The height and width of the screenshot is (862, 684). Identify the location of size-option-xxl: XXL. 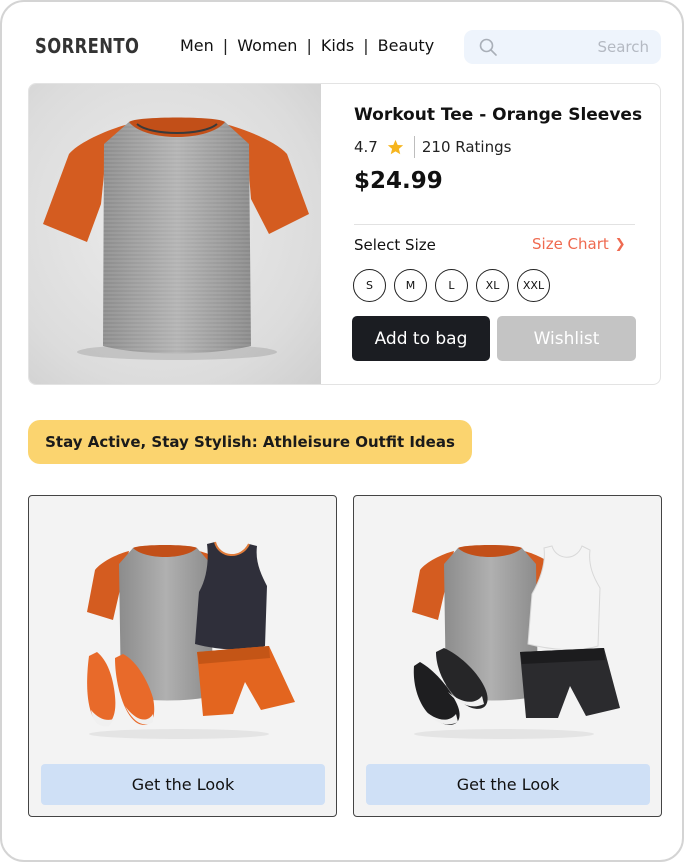
(533, 285).